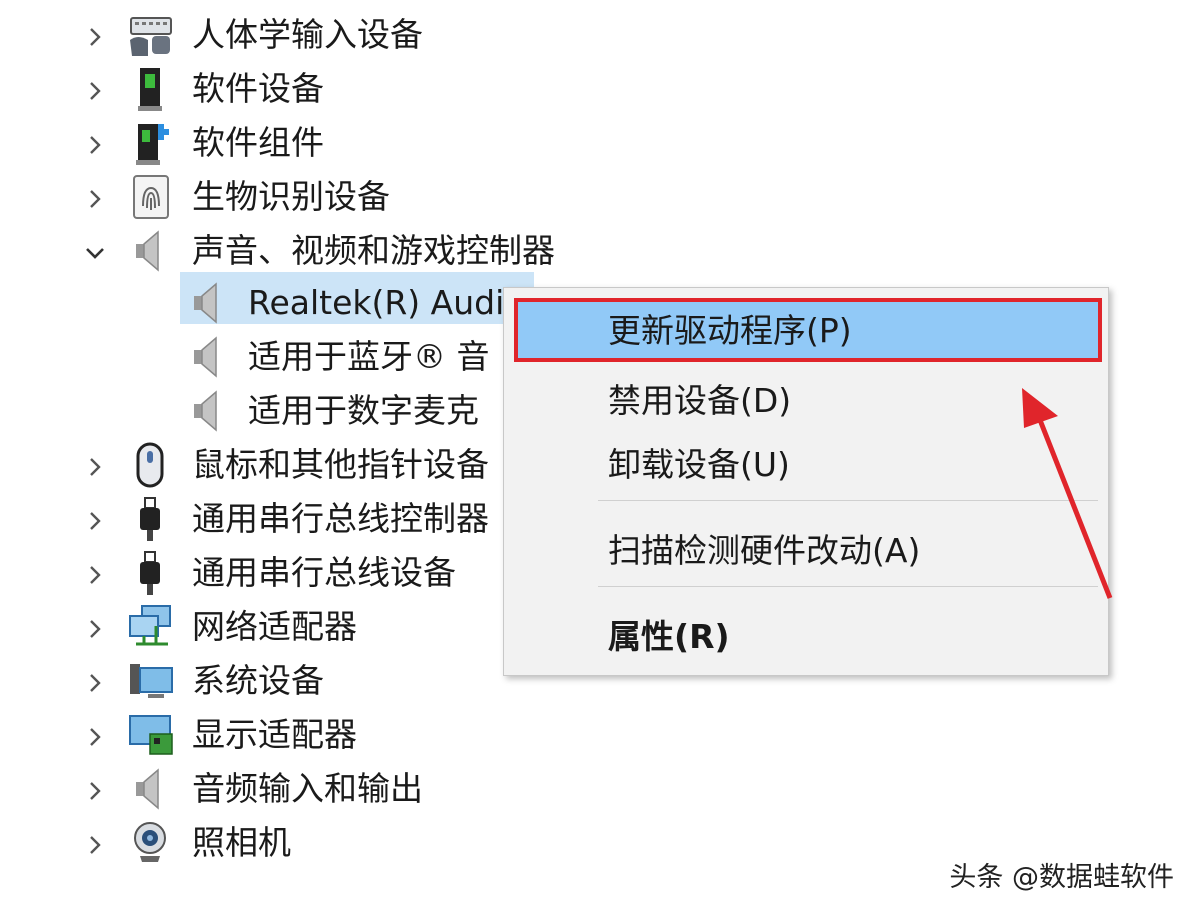 The height and width of the screenshot is (914, 1200). I want to click on tree-item-label: 软件设备, so click(258, 88).